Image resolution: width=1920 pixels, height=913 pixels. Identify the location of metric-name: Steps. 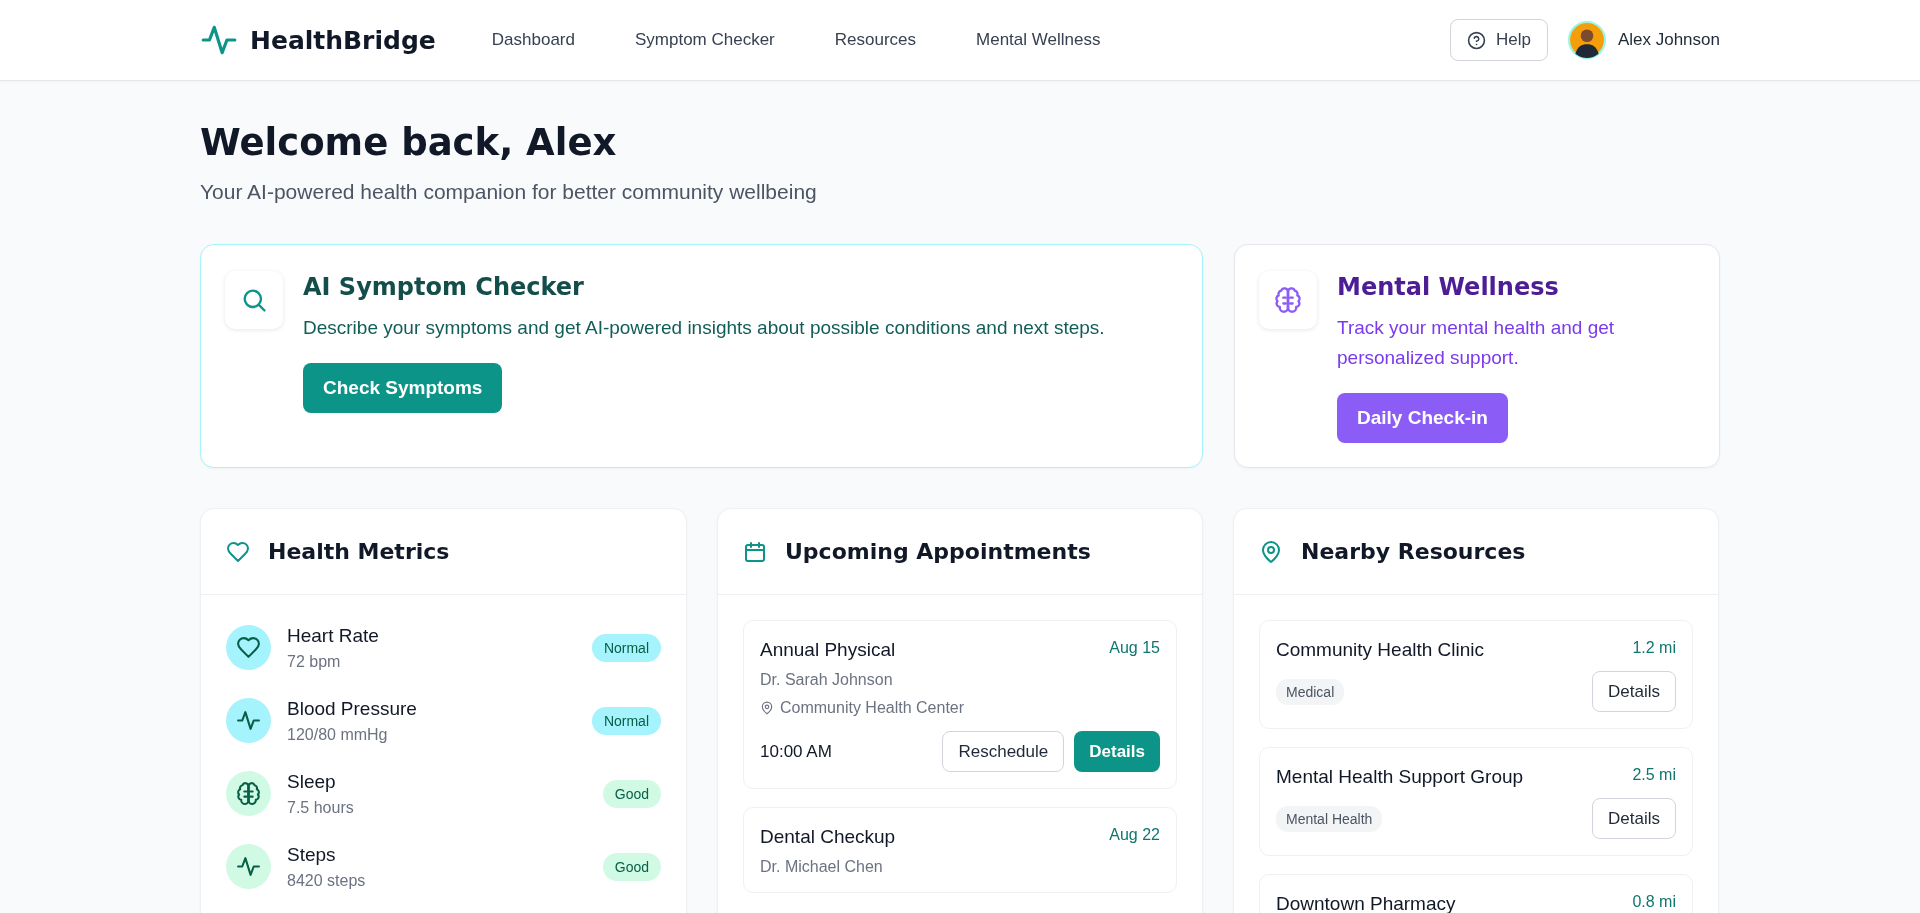
(312, 854).